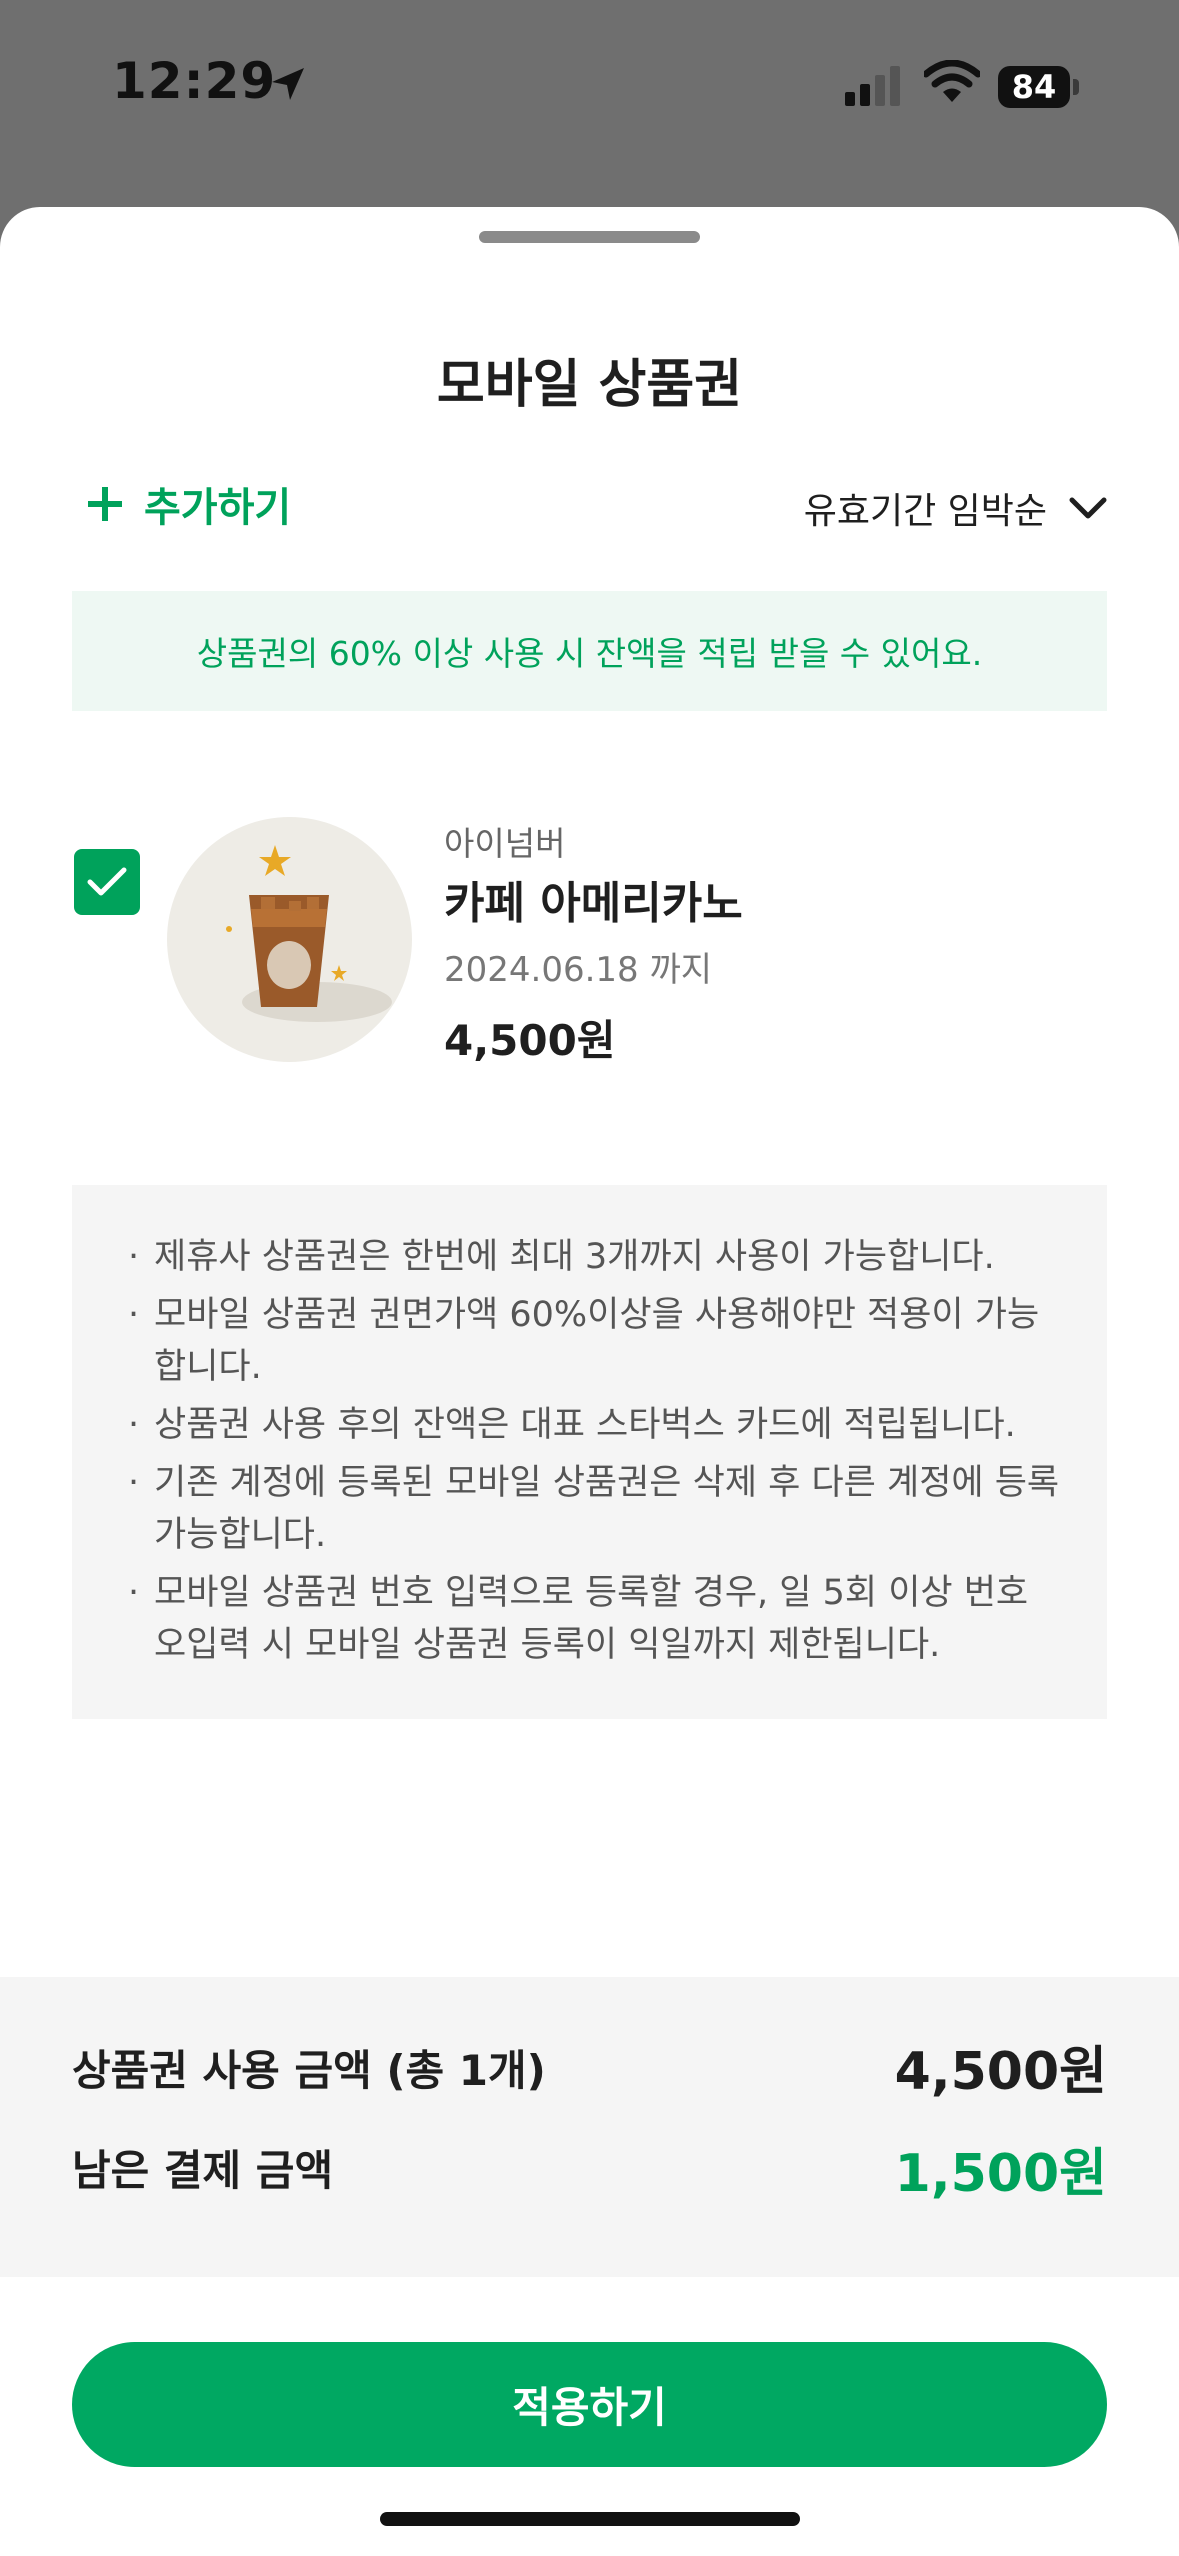 This screenshot has width=1179, height=2556. Describe the element at coordinates (1000, 2174) in the screenshot. I see `remaining-amount-value: 1,500원` at that location.